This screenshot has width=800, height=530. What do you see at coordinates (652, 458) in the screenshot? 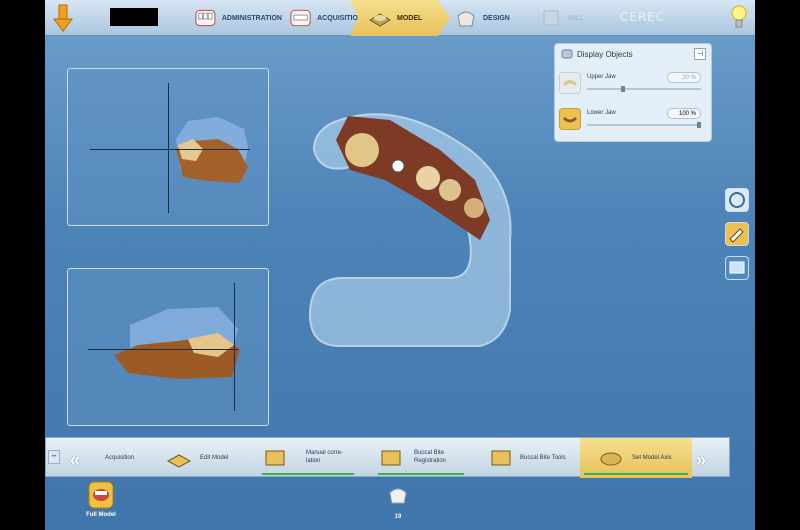
I see `step-set-model-axis-label: Set Model Axis` at bounding box center [652, 458].